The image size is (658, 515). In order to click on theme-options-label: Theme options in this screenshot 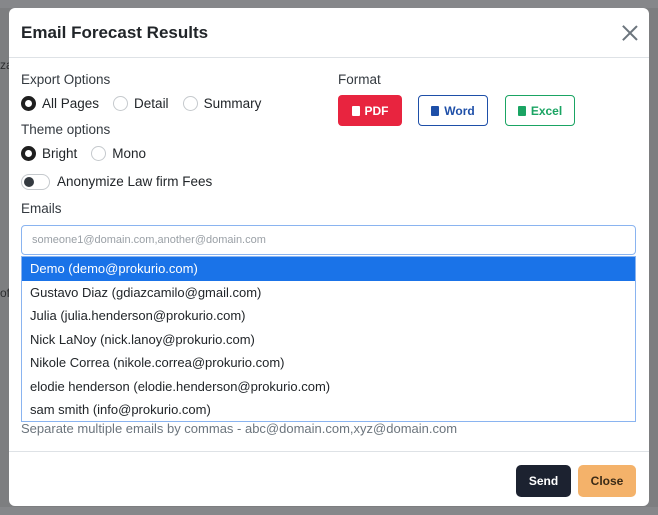, I will do `click(66, 129)`.